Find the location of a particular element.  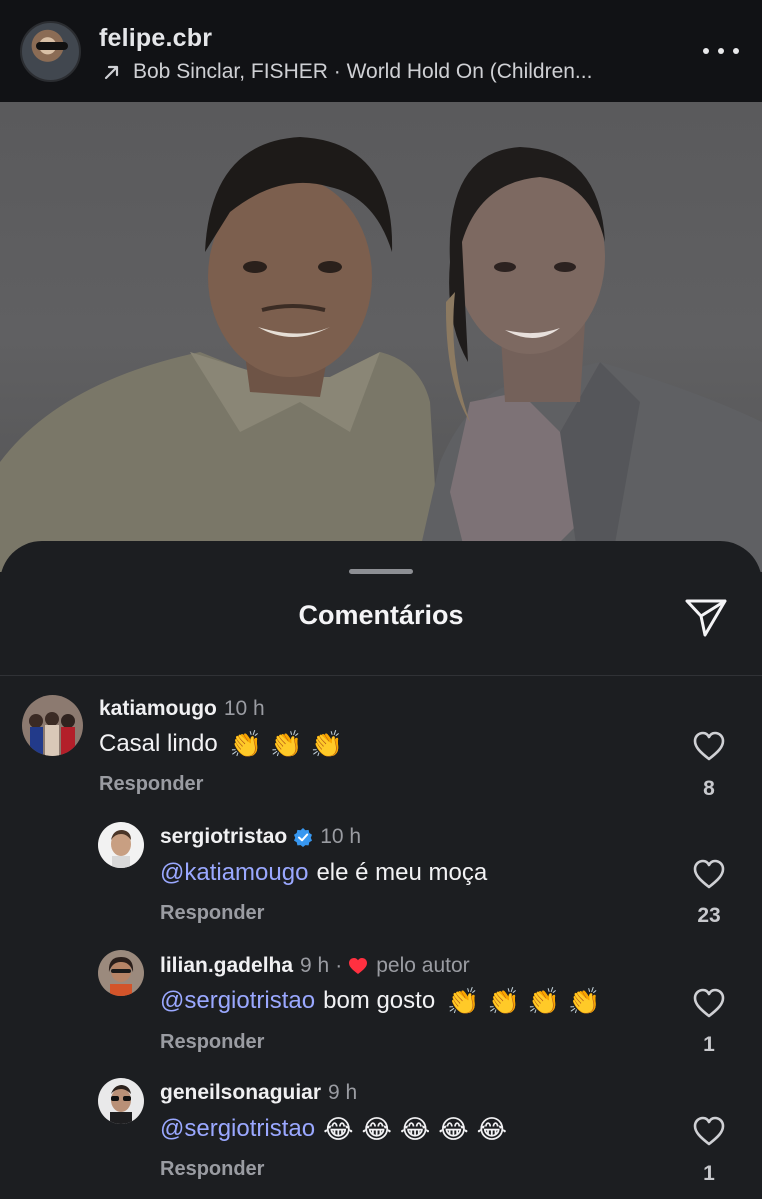

sheet-title: Comentários is located at coordinates (381, 615).